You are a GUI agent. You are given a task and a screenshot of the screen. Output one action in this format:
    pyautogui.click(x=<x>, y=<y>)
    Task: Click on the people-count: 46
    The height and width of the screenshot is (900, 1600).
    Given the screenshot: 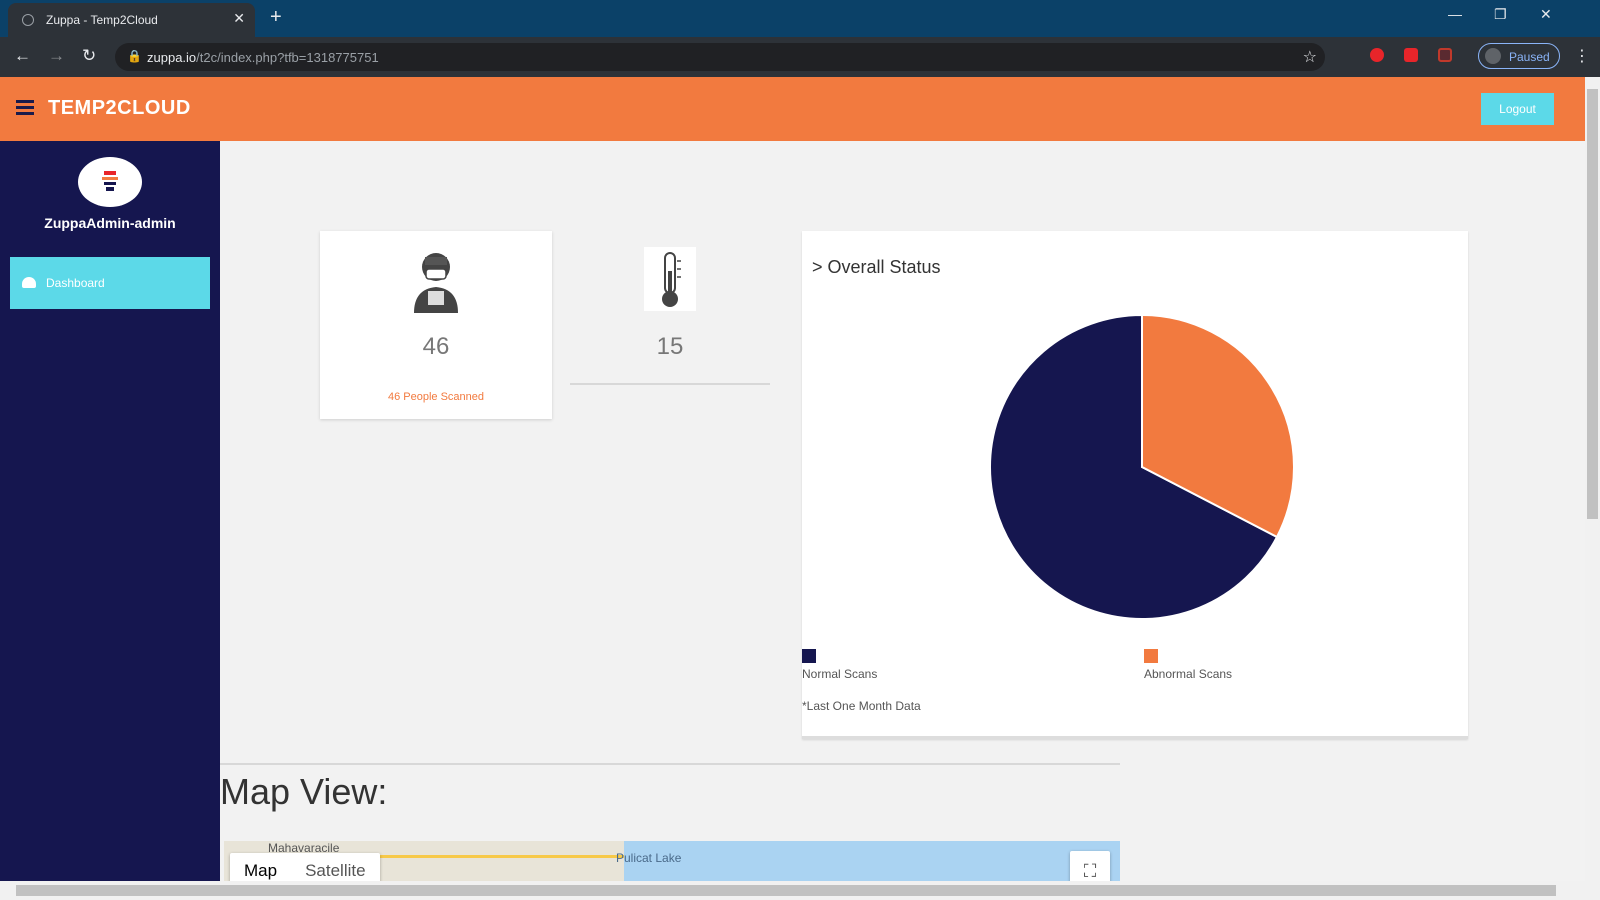 What is the action you would take?
    pyautogui.click(x=436, y=346)
    